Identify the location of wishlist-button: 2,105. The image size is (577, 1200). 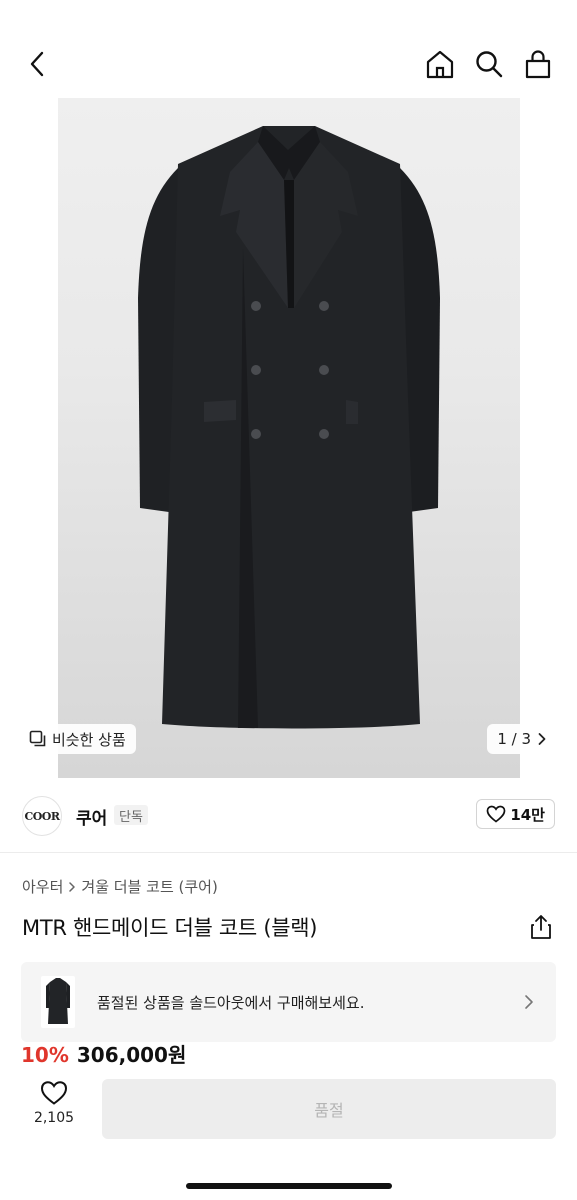
(54, 1110).